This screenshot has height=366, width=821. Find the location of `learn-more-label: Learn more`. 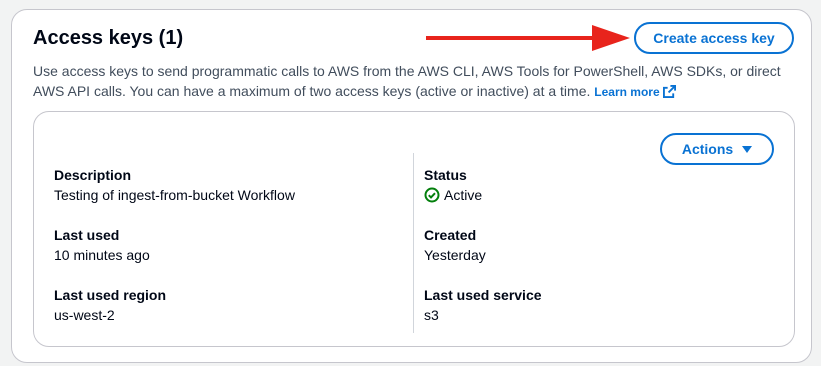

learn-more-label: Learn more is located at coordinates (627, 92).